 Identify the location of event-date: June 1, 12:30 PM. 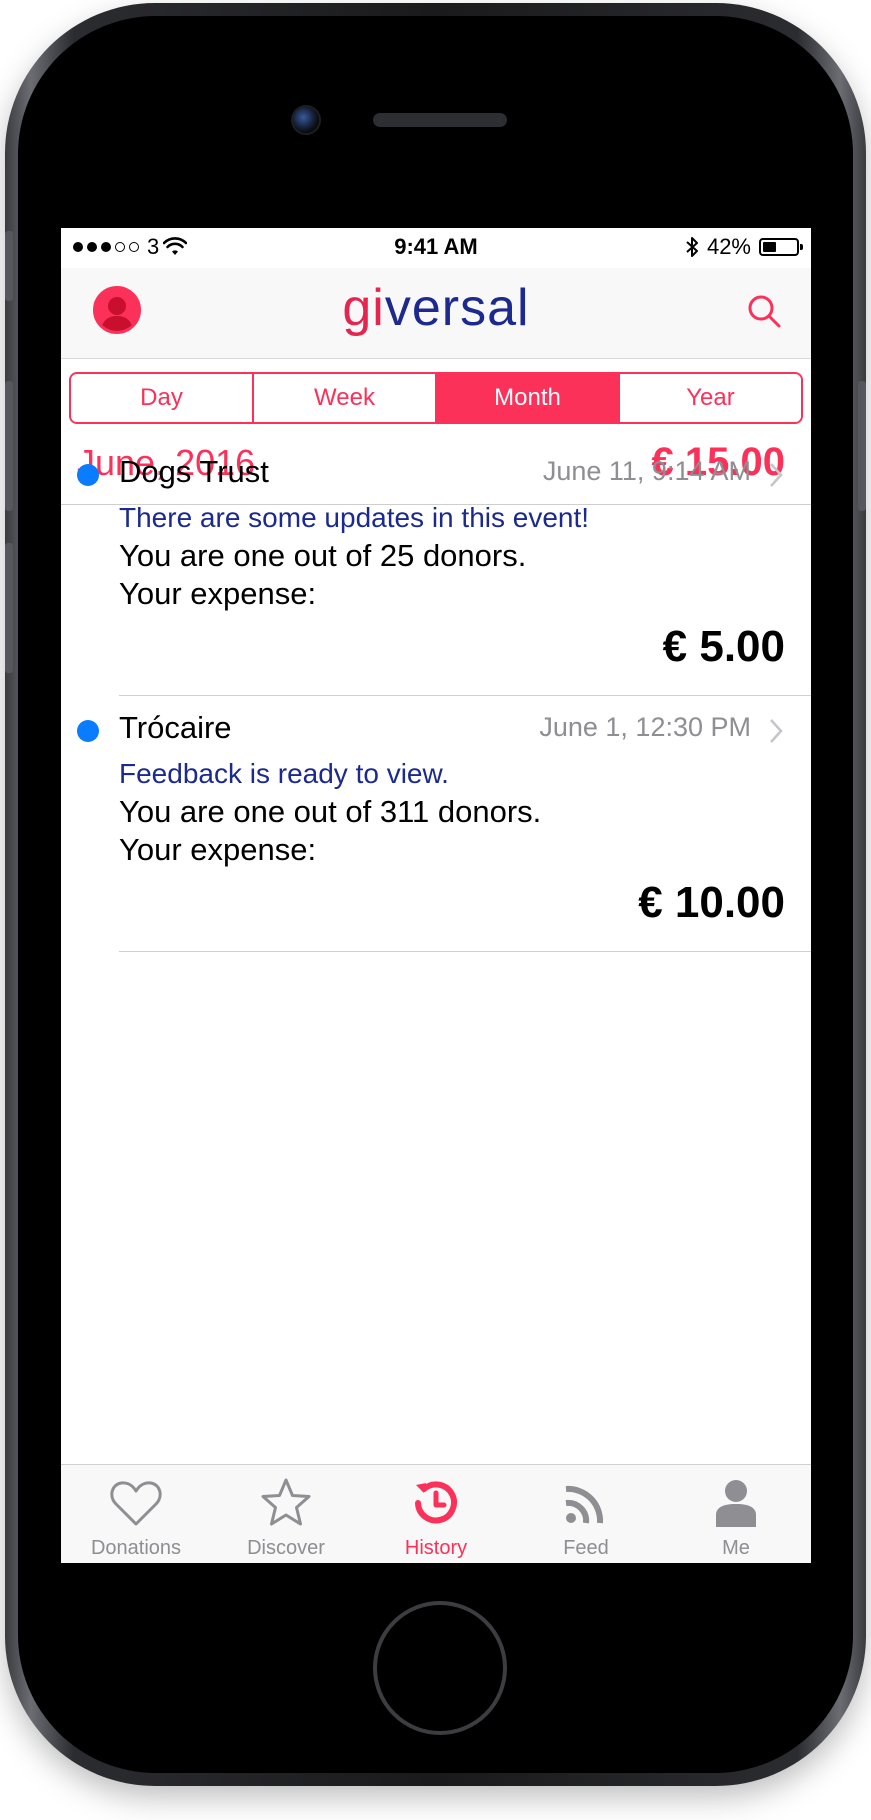
(645, 727).